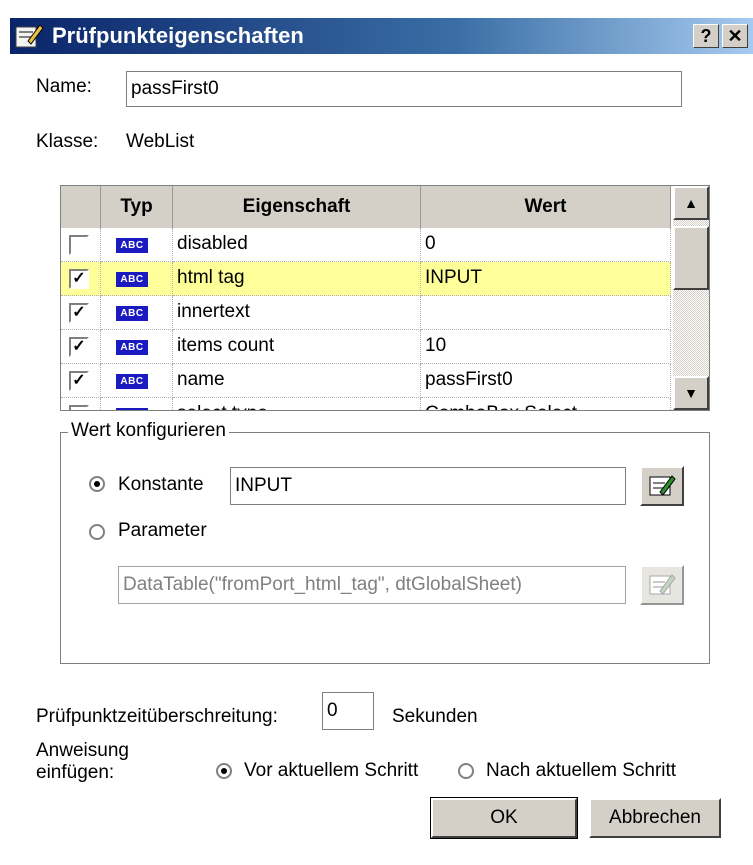  Describe the element at coordinates (706, 36) in the screenshot. I see `help-button: ?` at that location.